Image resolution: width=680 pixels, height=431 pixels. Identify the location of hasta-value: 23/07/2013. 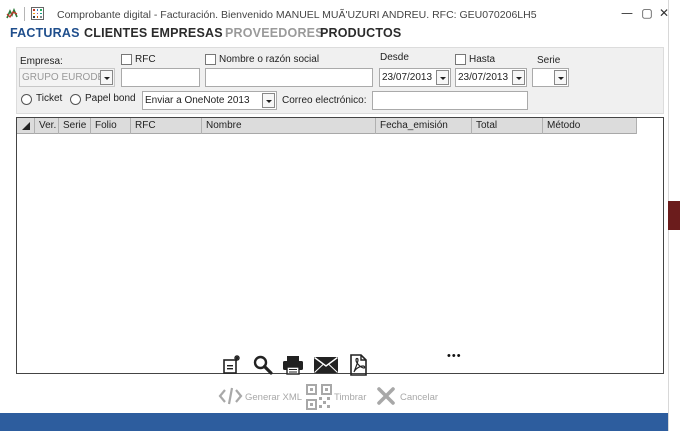
(483, 77).